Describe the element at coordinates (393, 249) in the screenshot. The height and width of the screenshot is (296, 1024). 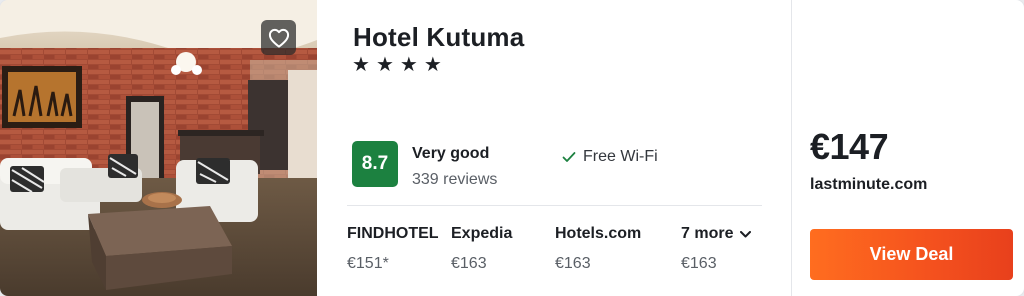
I see `provider-findhotel: FINDHOTEL €151*` at that location.